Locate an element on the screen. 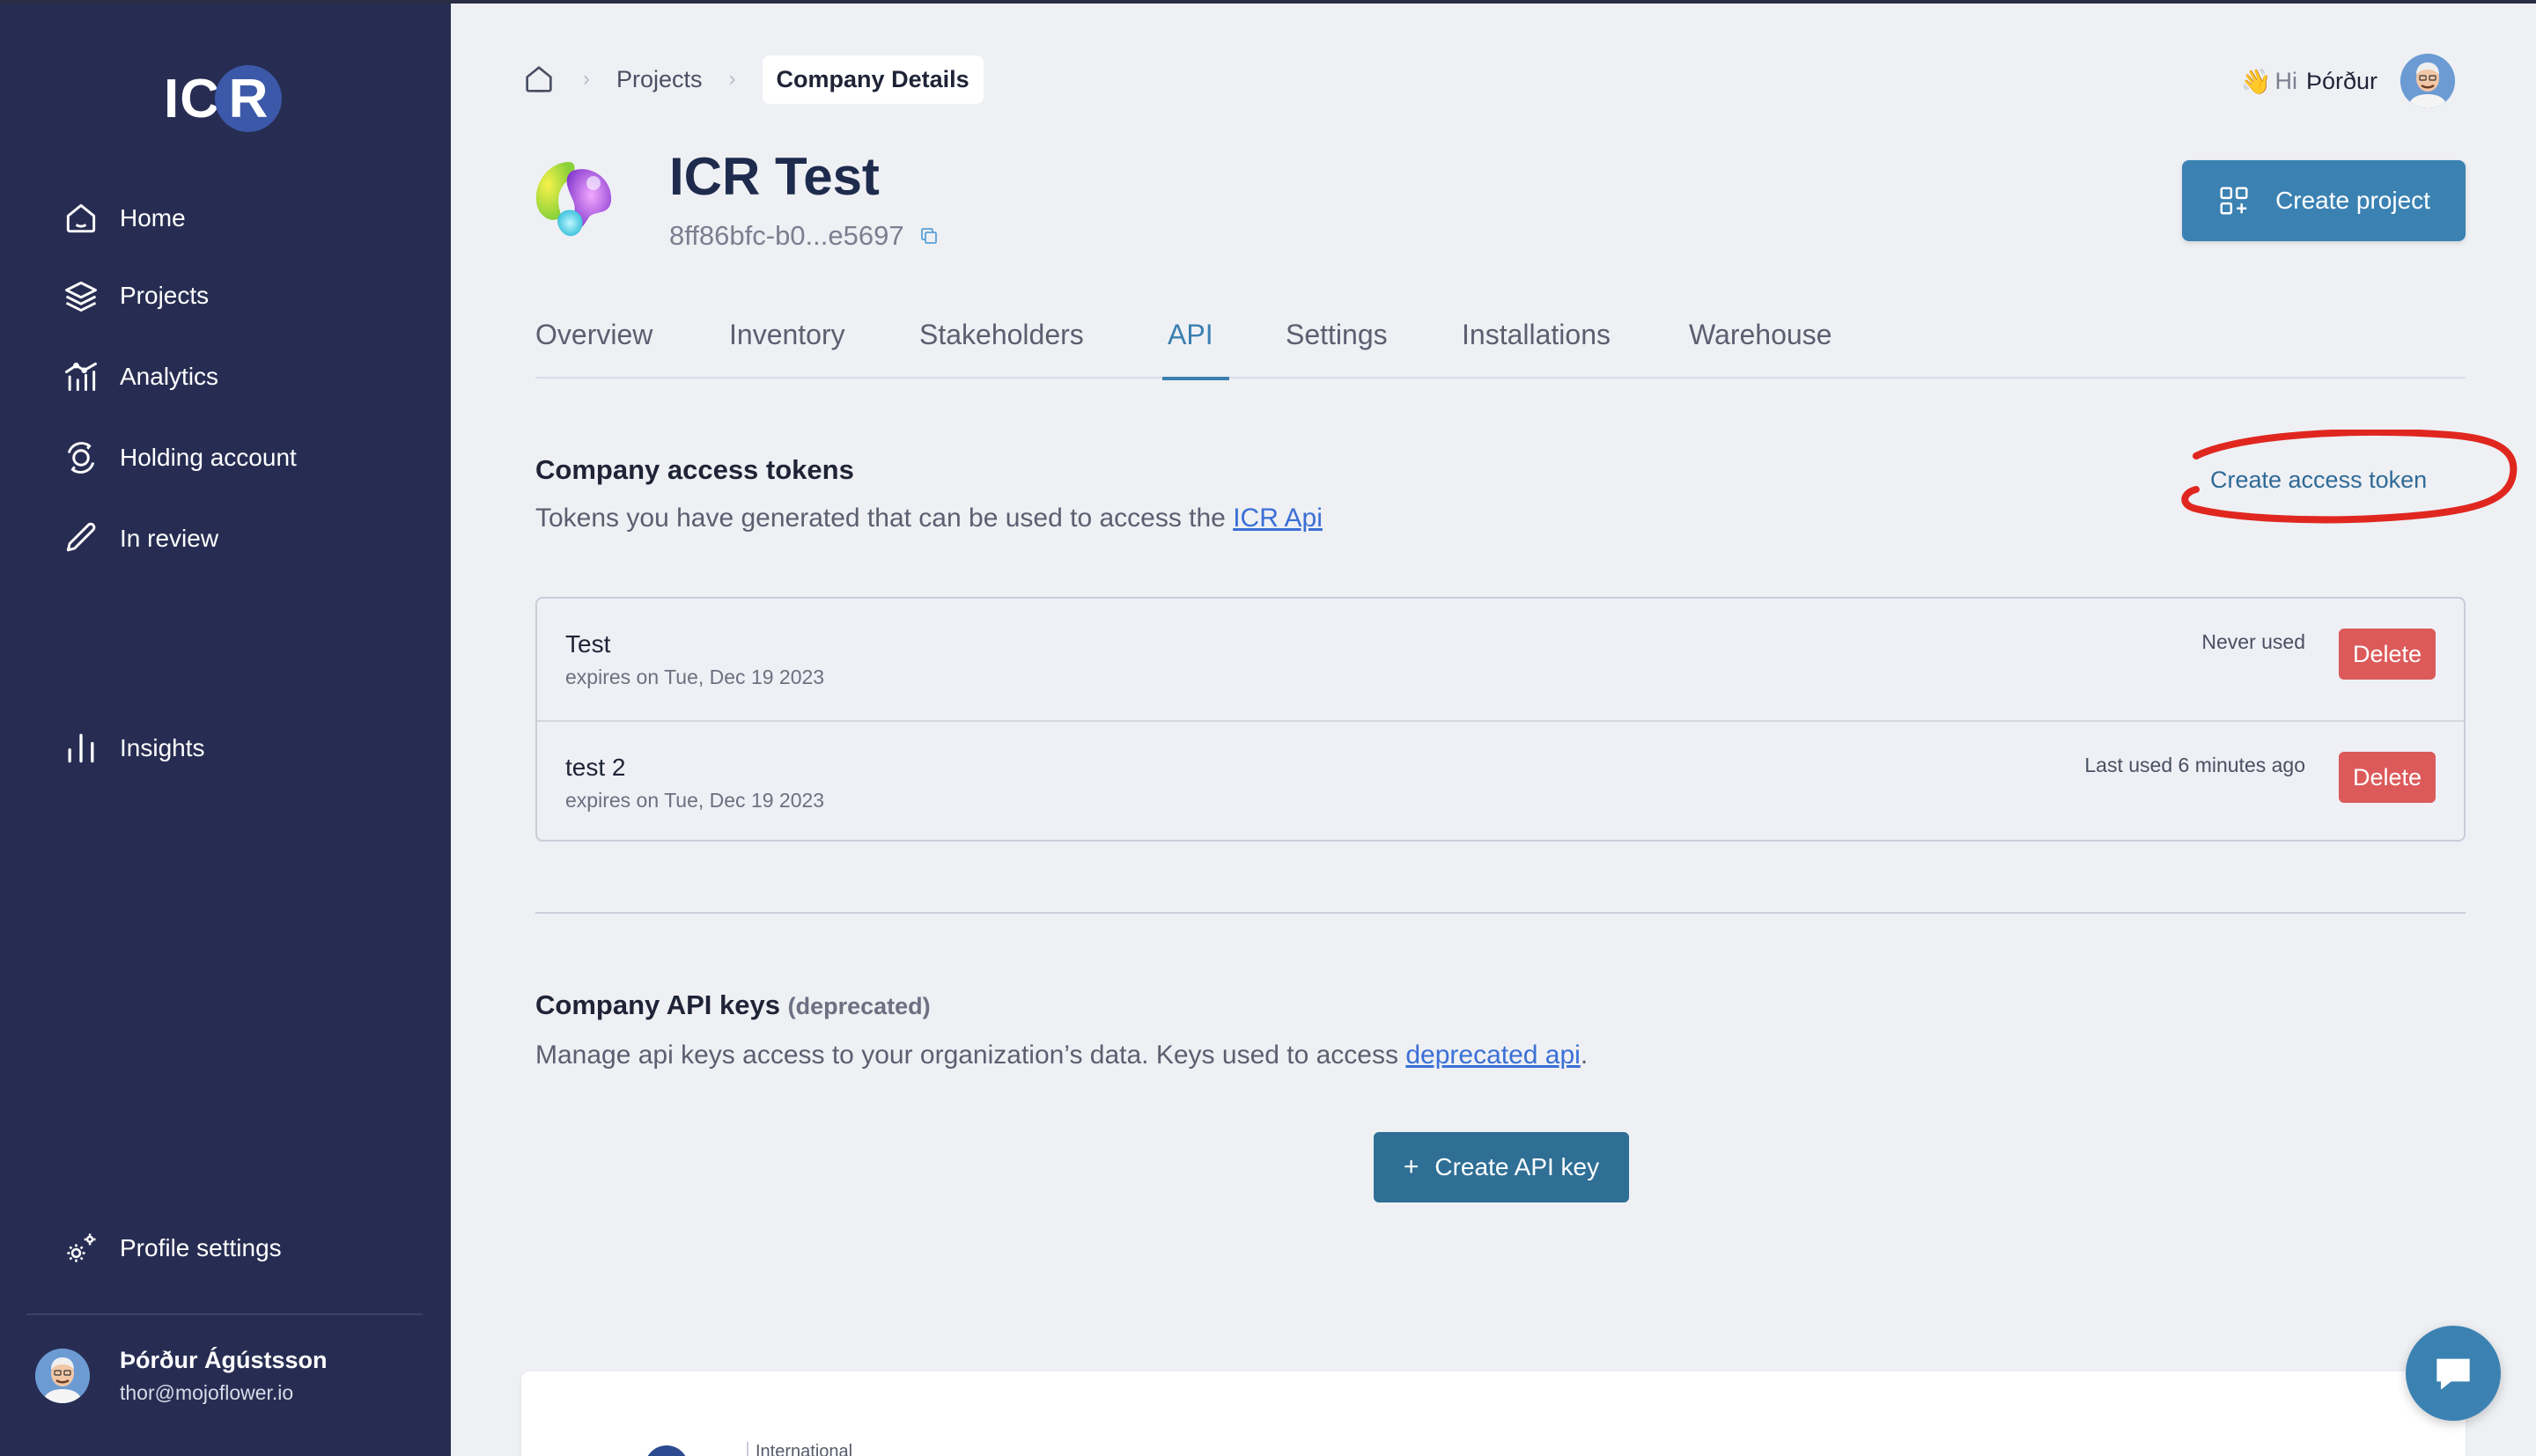 The height and width of the screenshot is (1456, 2536). tab-installations: Installations is located at coordinates (1536, 349).